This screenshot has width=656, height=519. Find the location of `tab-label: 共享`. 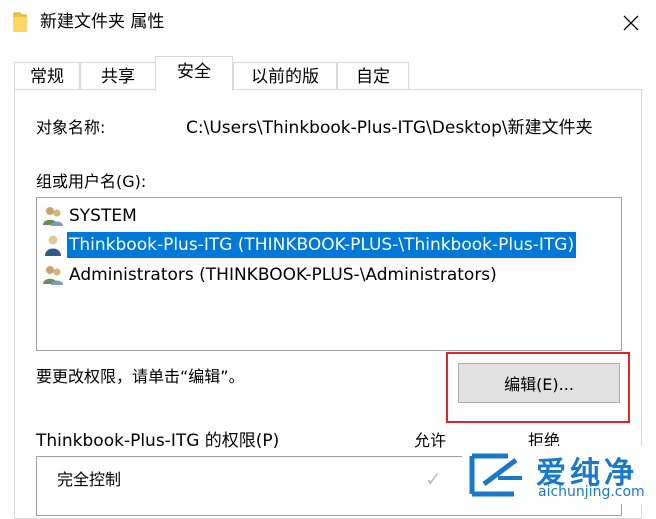

tab-label: 共享 is located at coordinates (118, 77).